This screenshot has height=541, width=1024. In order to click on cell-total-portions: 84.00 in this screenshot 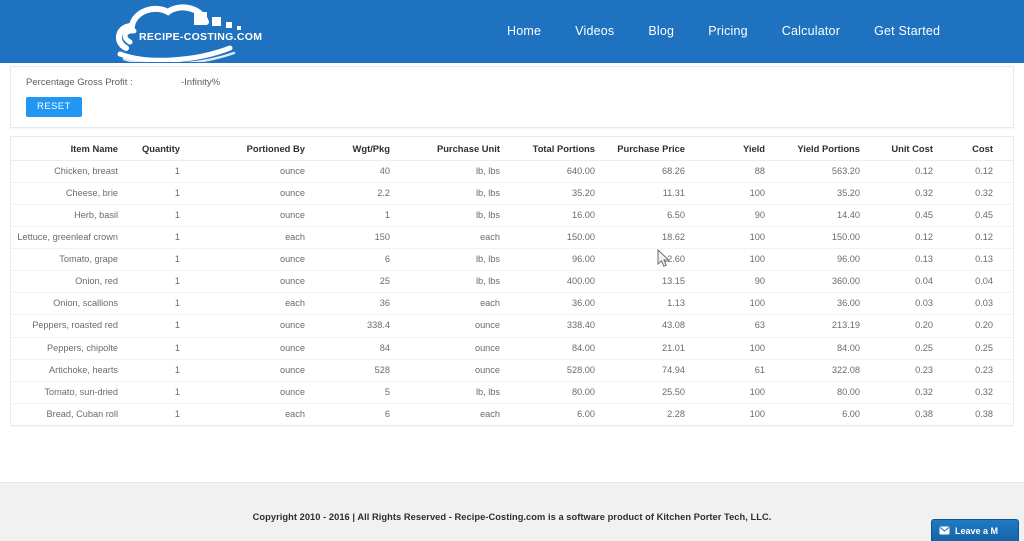, I will do `click(552, 348)`.